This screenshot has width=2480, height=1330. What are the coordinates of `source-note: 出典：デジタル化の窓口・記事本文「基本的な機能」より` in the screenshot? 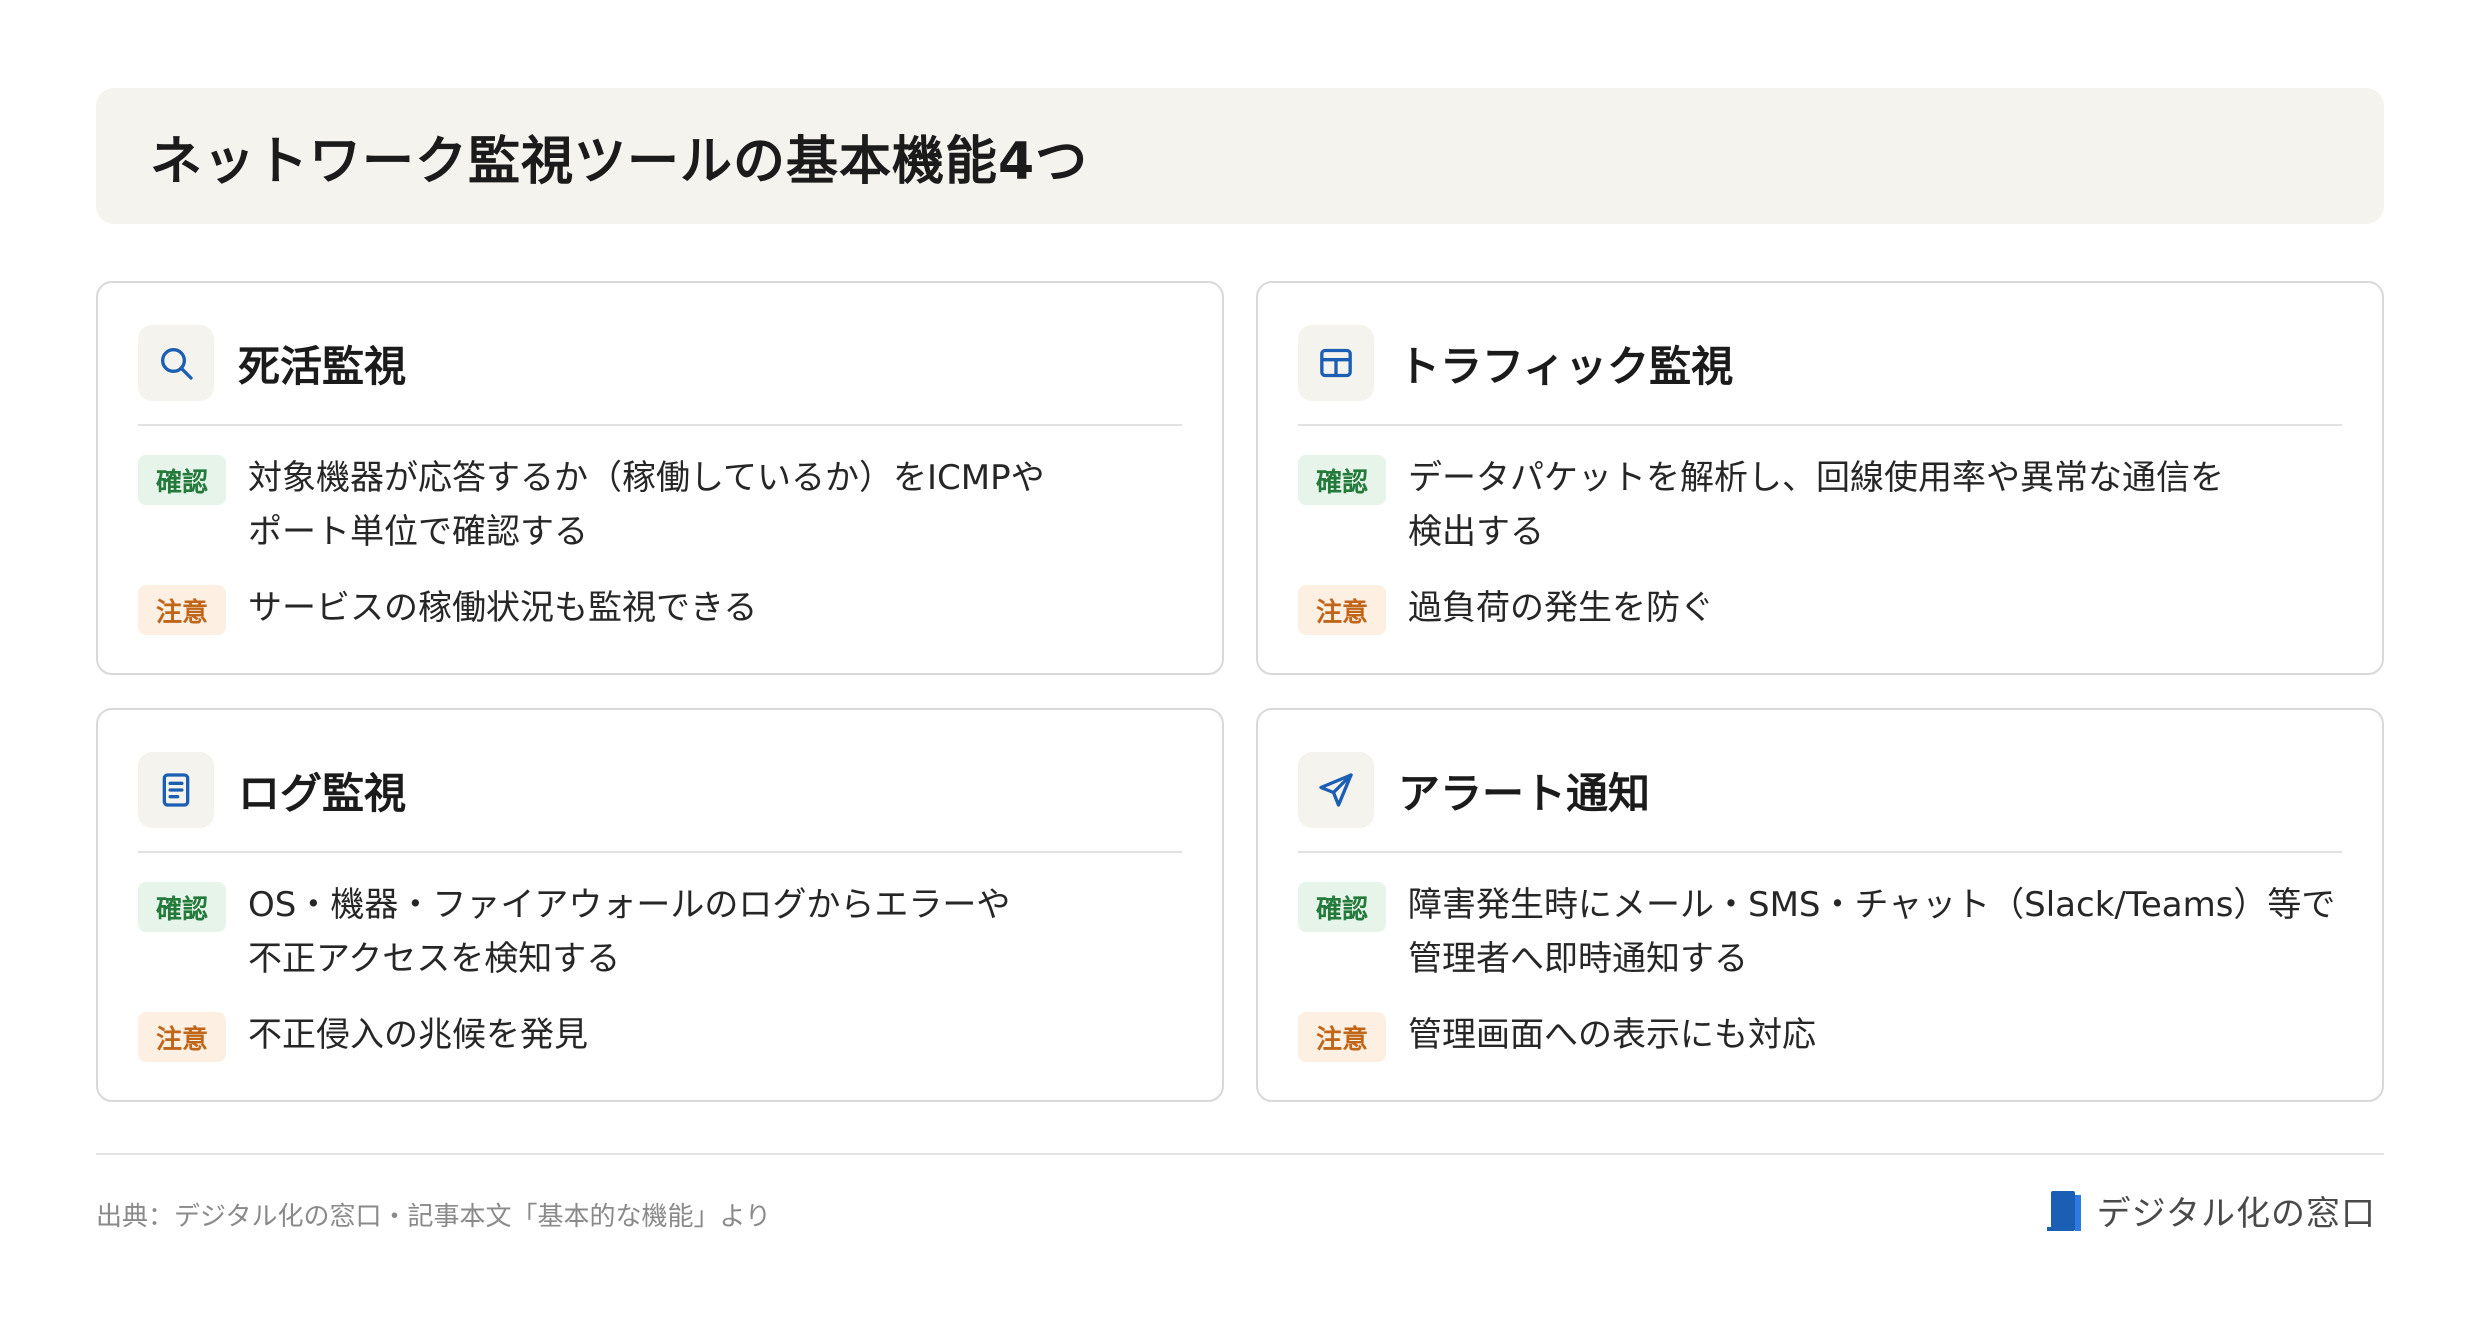 It's located at (433, 1217).